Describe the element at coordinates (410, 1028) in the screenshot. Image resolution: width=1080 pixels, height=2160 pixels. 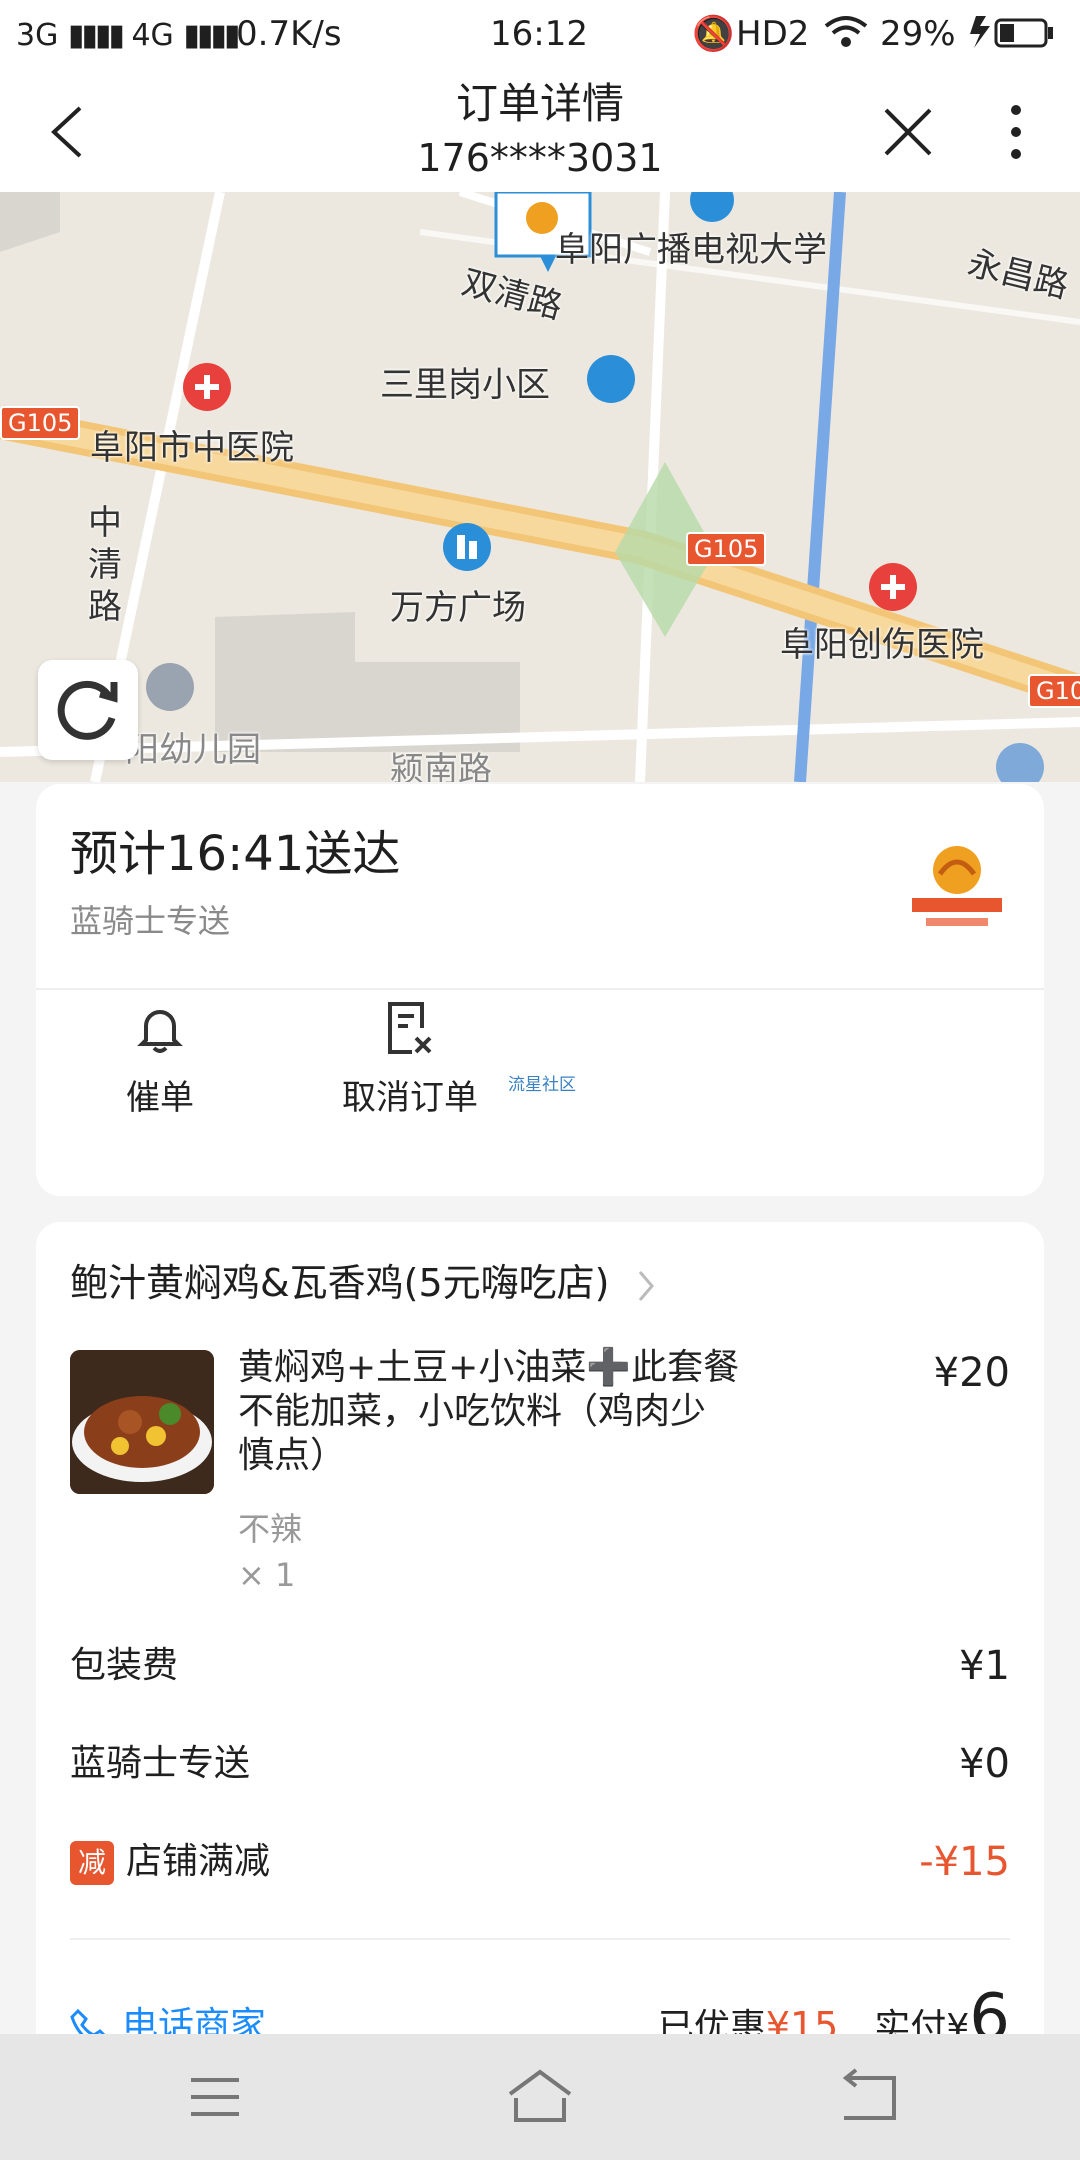
I see `cancel-order-icon` at that location.